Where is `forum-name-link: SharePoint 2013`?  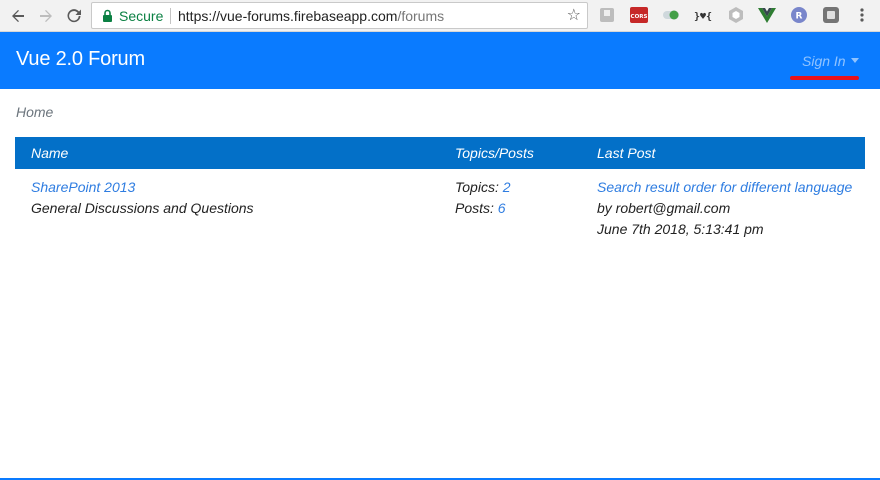
forum-name-link: SharePoint 2013 is located at coordinates (142, 187).